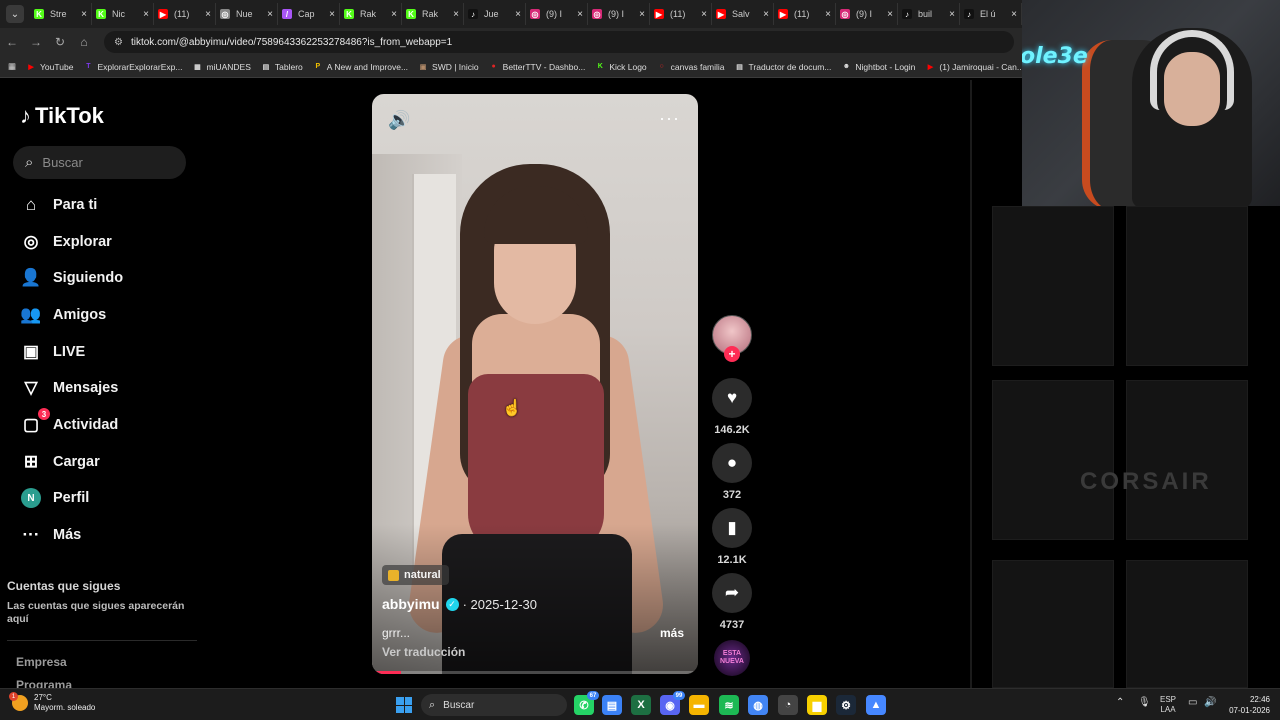 This screenshot has height=720, width=1280. Describe the element at coordinates (876, 705) in the screenshot. I see `nordvpn-app-icon: ▲` at that location.